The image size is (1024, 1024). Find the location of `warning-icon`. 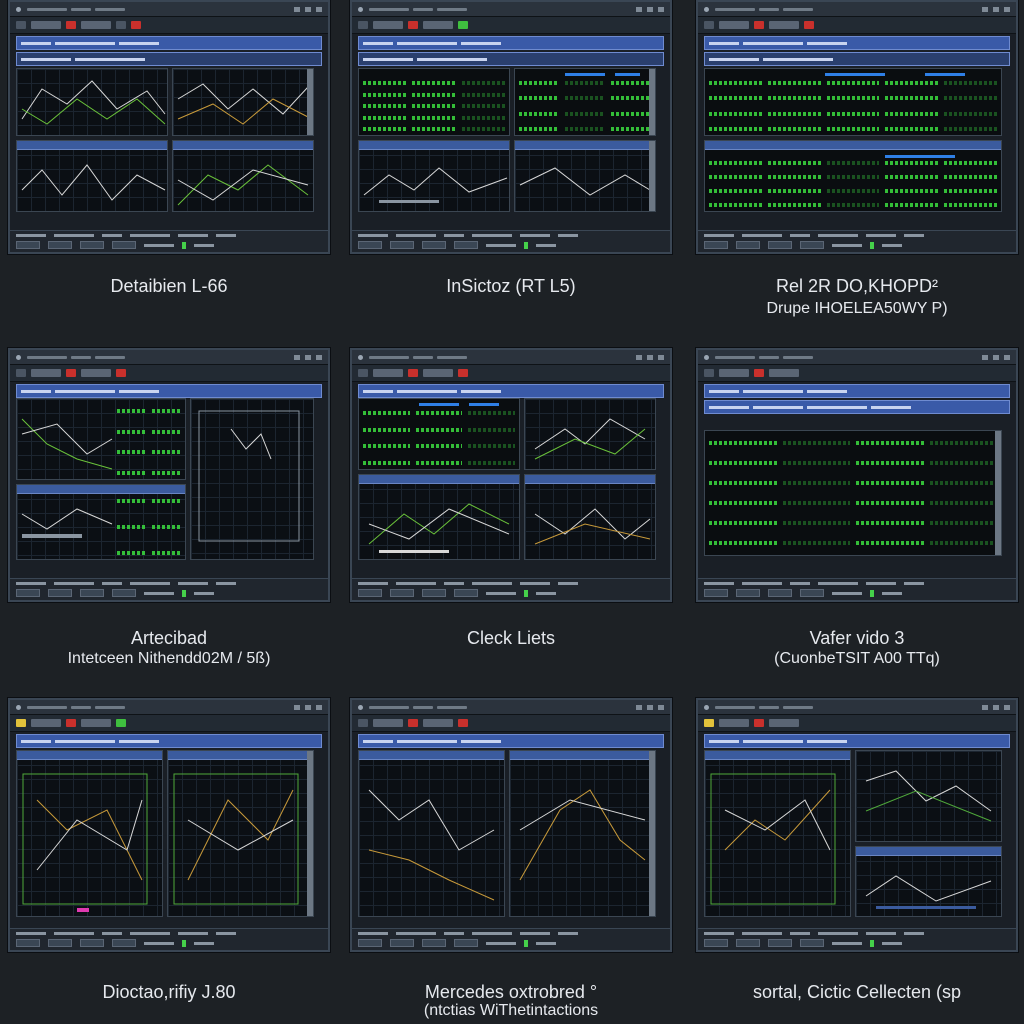

warning-icon is located at coordinates (709, 723).